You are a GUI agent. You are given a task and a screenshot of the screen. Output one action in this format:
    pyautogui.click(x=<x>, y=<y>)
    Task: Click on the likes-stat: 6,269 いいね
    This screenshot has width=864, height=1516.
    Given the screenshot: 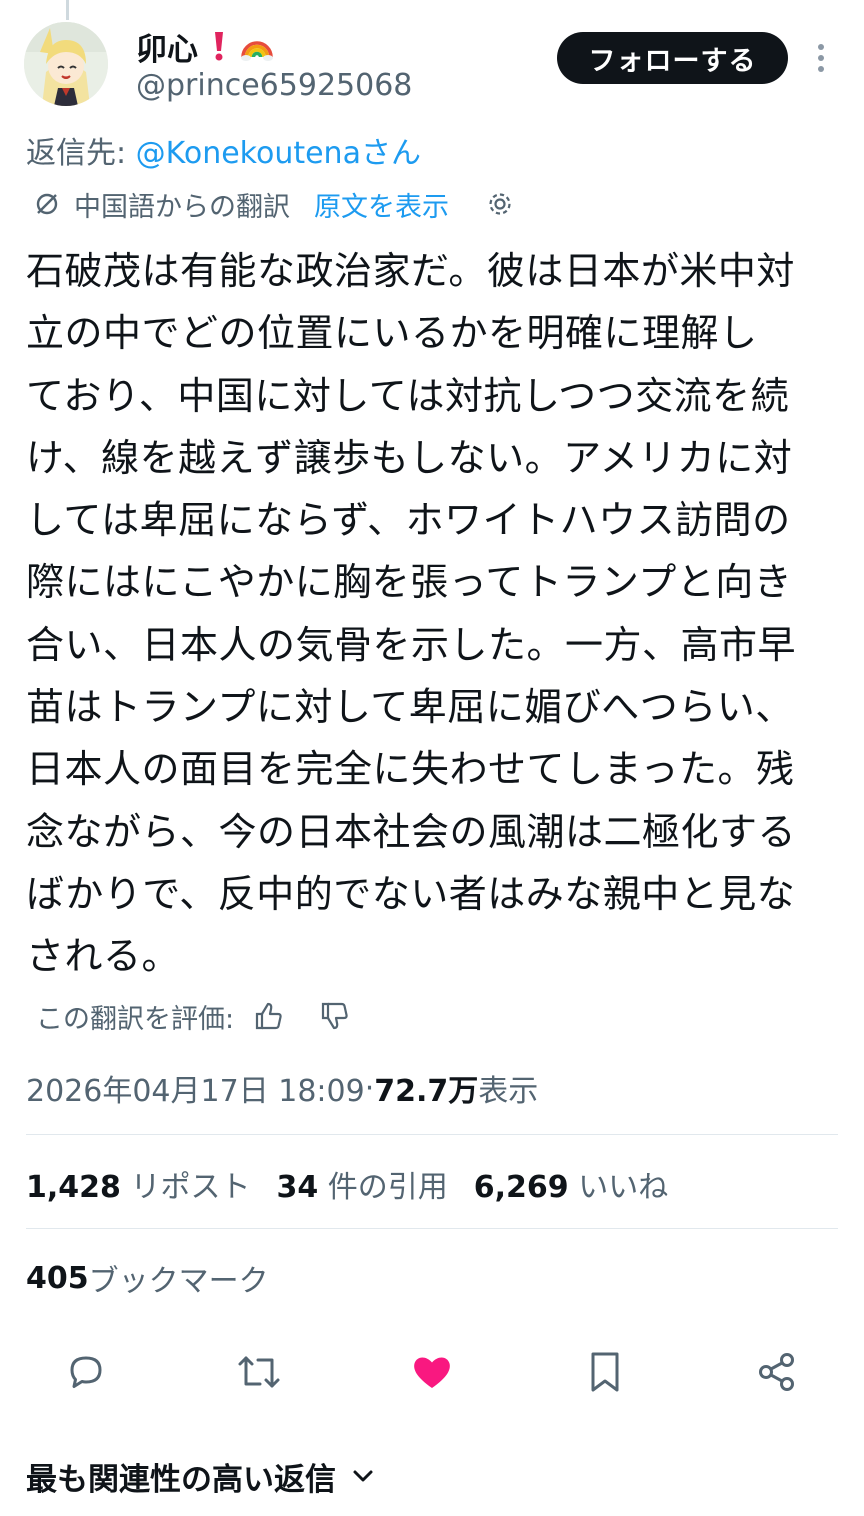 What is the action you would take?
    pyautogui.click(x=571, y=1184)
    